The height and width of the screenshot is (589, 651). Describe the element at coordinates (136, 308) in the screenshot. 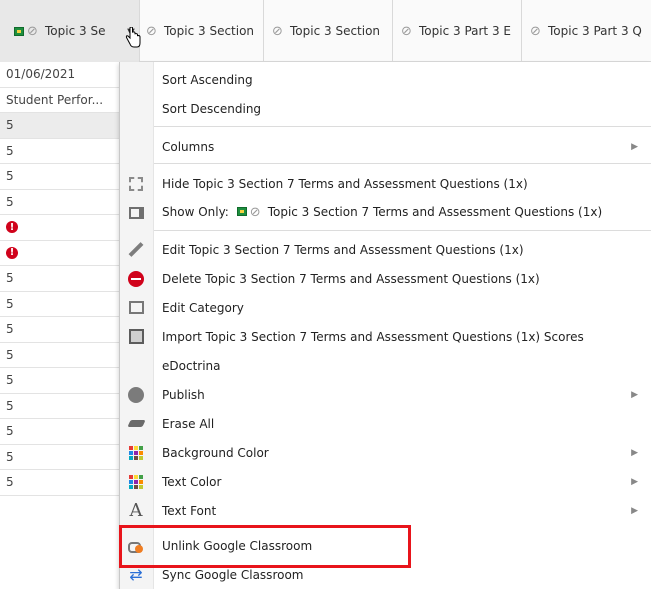

I see `edit-category-icon` at that location.